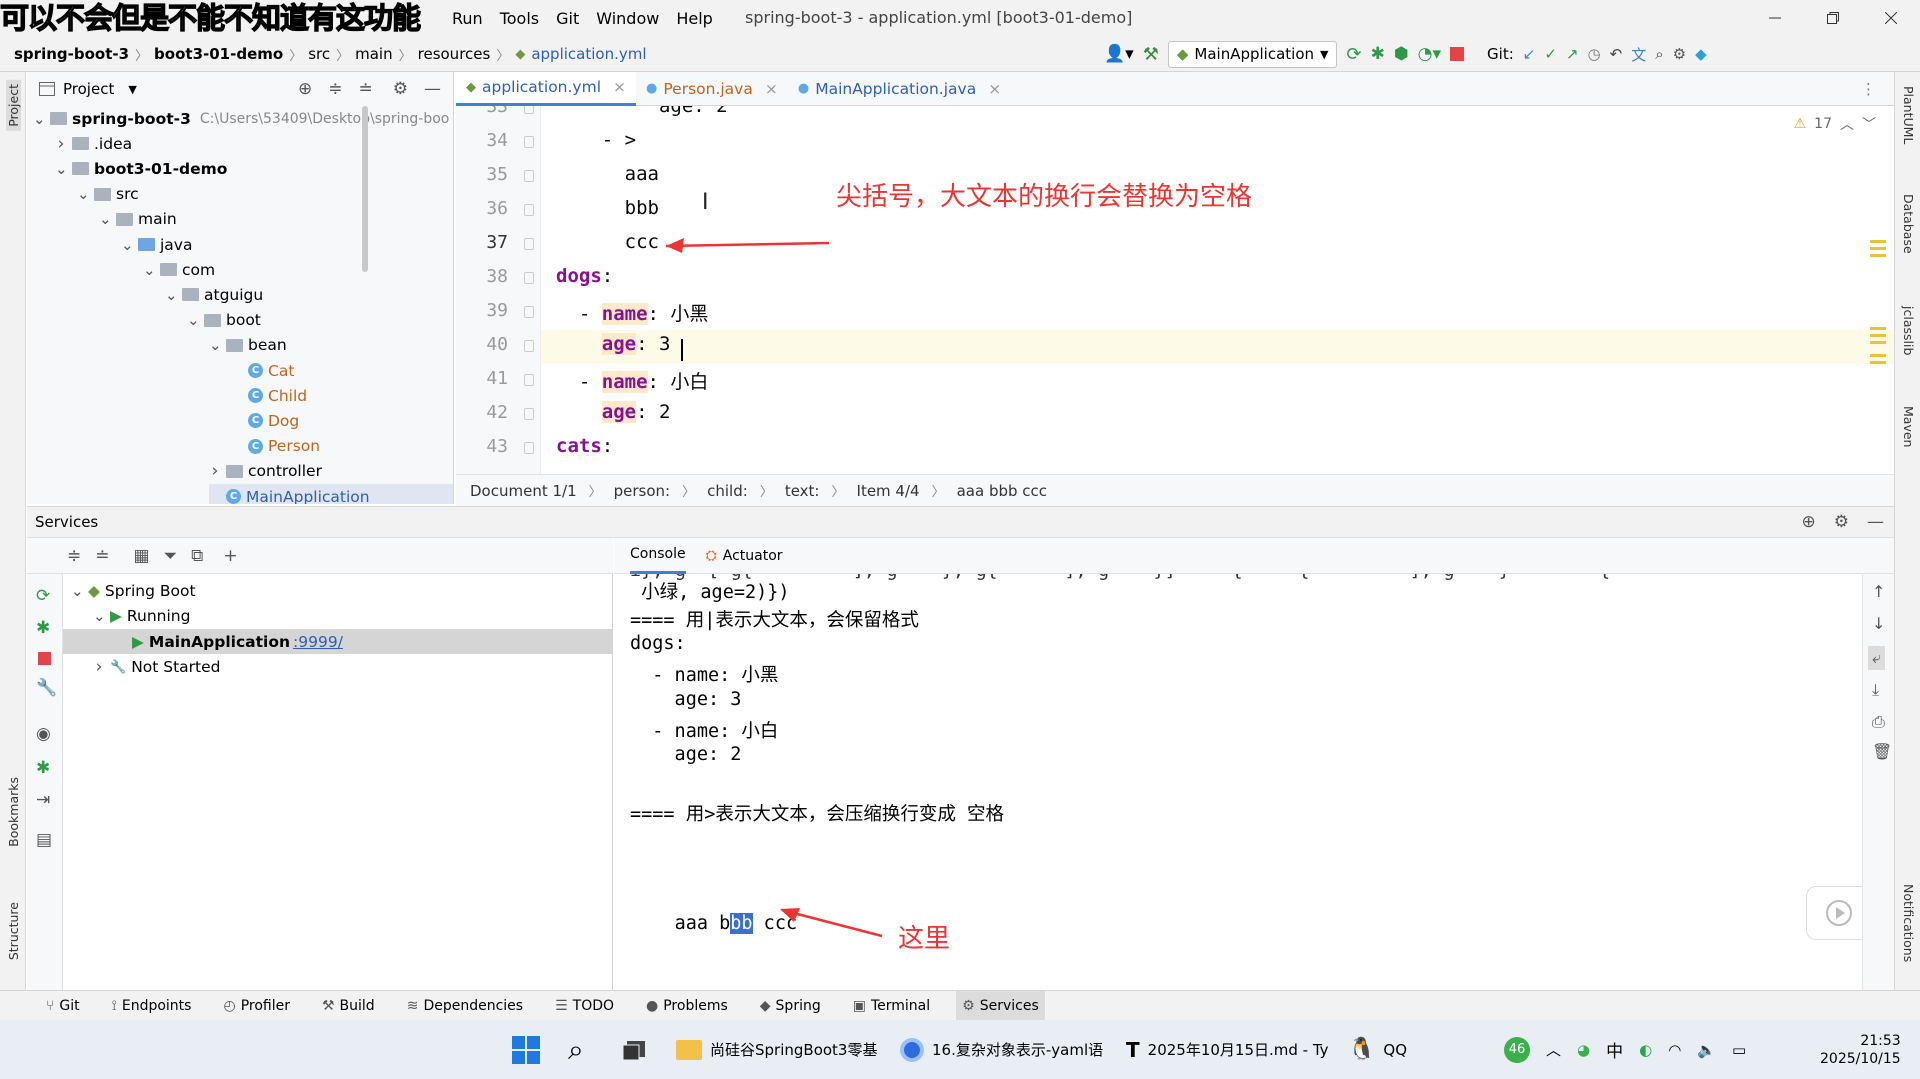  Describe the element at coordinates (1151, 54) in the screenshot. I see `build-hammer-icon: ⚒` at that location.